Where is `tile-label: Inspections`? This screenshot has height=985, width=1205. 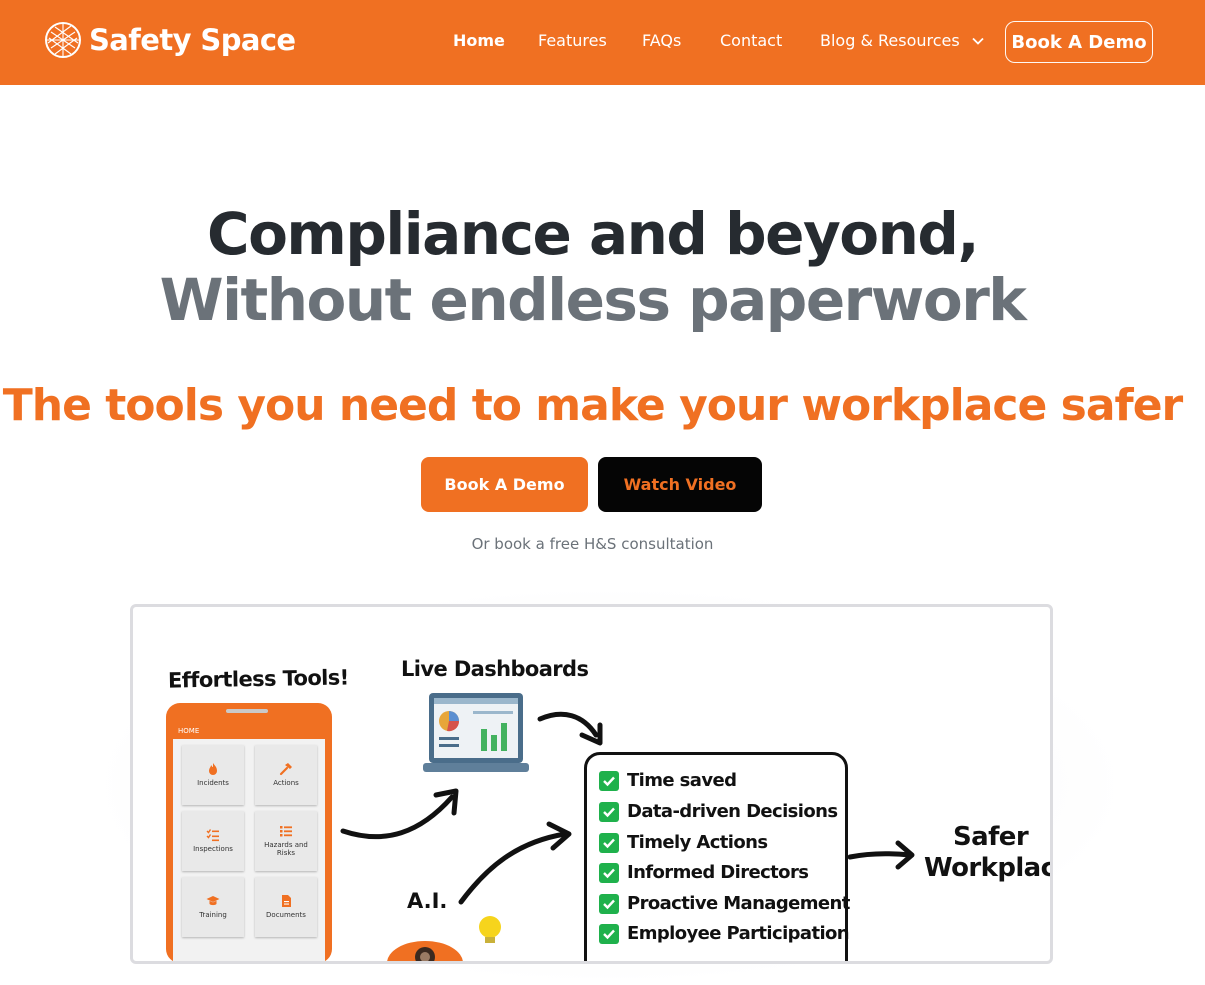
tile-label: Inspections is located at coordinates (213, 849).